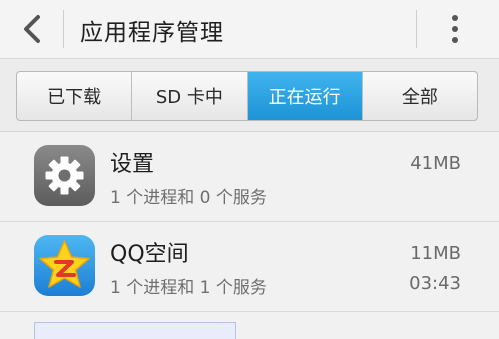 The image size is (499, 339). What do you see at coordinates (435, 253) in the screenshot?
I see `app-memory-size: 11MB` at bounding box center [435, 253].